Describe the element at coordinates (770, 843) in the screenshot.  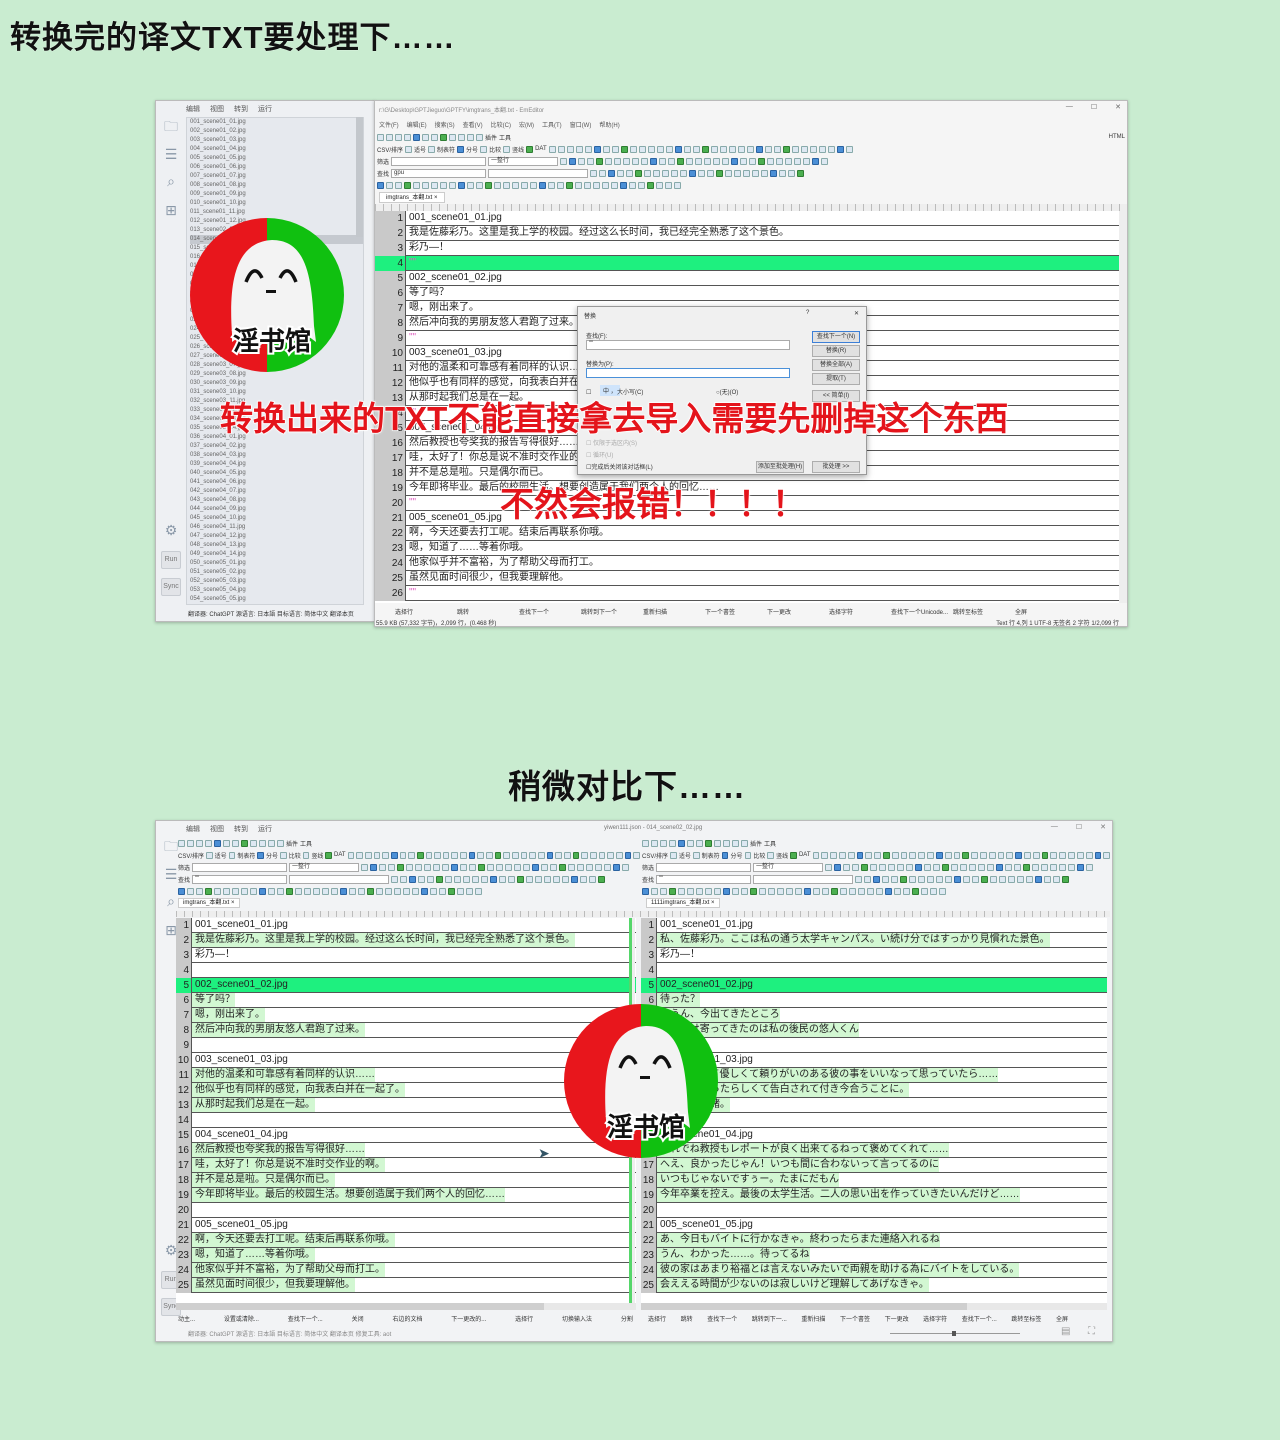
I see `tools-label: 工具` at that location.